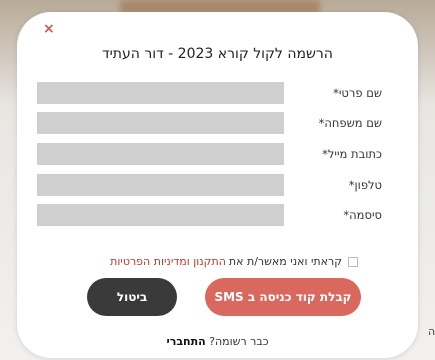  What do you see at coordinates (160, 93) in the screenshot?
I see `first-name-field` at bounding box center [160, 93].